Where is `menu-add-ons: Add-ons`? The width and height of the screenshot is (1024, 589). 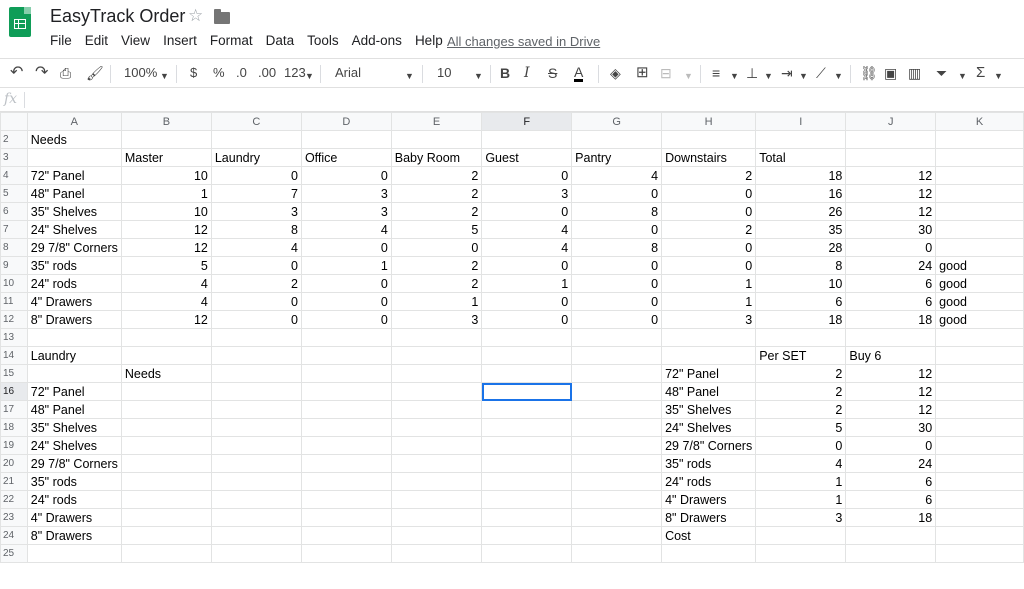 menu-add-ons: Add-ons is located at coordinates (377, 40).